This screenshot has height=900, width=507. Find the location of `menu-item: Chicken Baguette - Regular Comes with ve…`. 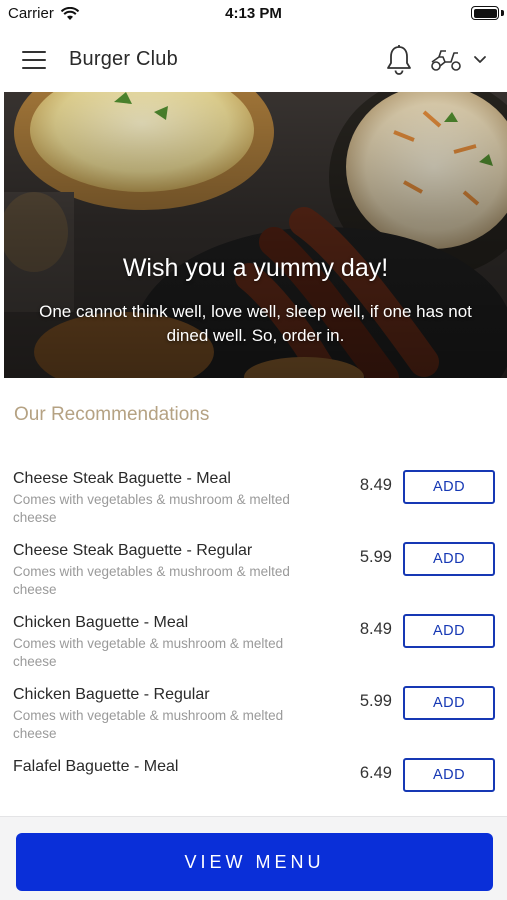

menu-item: Chicken Baguette - Regular Comes with ve… is located at coordinates (253, 714).